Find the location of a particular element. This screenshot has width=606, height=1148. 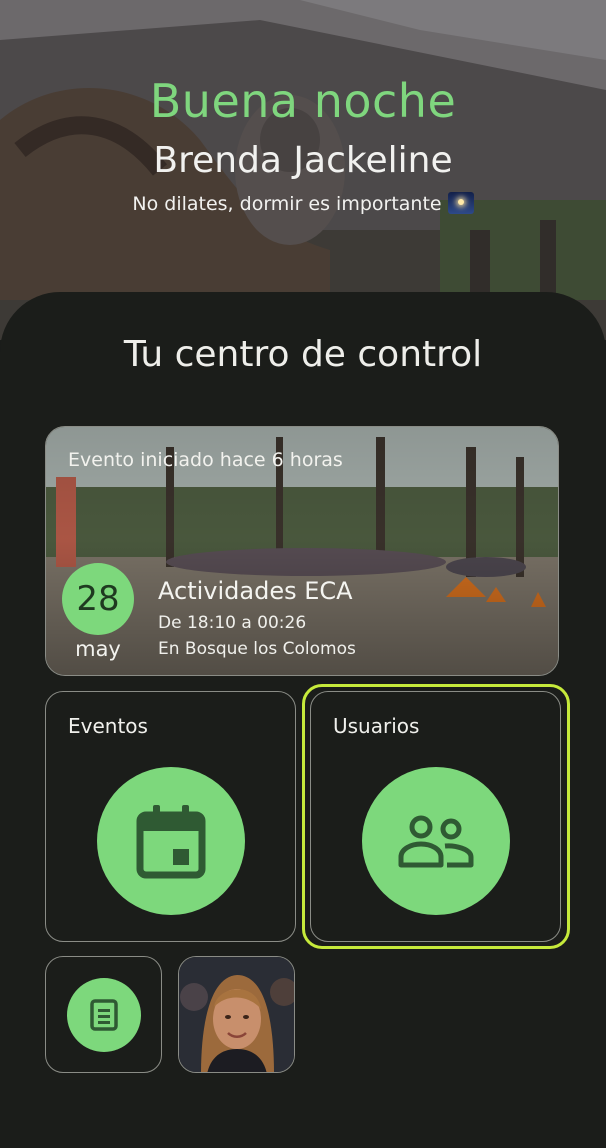

panel-title: Tu centro de control is located at coordinates (303, 354).